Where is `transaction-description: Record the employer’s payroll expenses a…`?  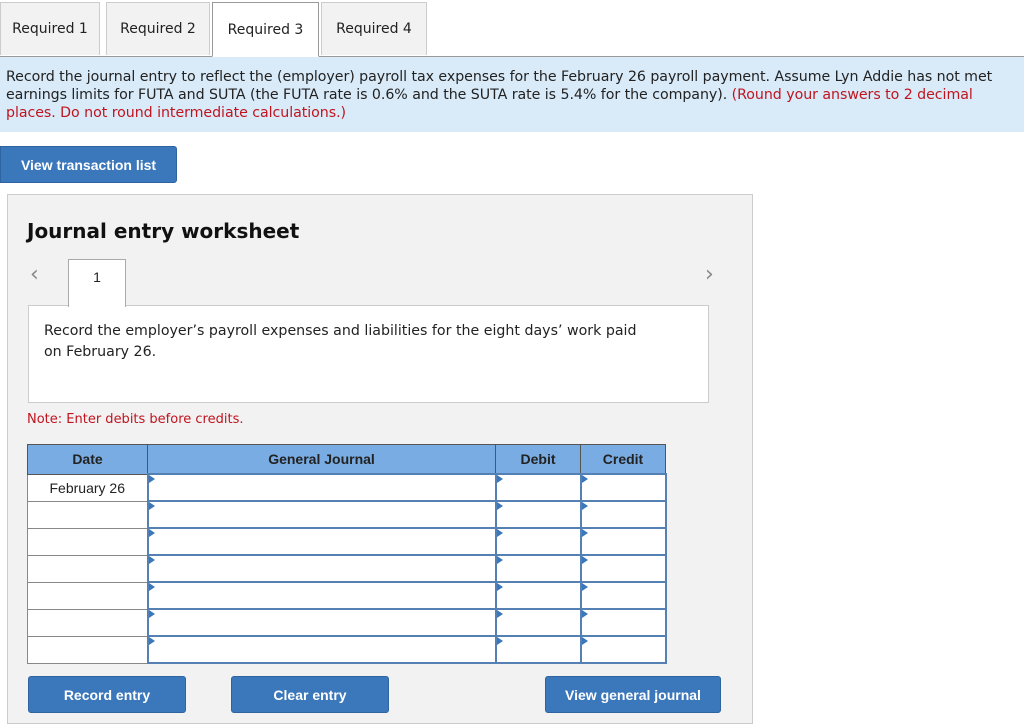 transaction-description: Record the employer’s payroll expenses a… is located at coordinates (368, 354).